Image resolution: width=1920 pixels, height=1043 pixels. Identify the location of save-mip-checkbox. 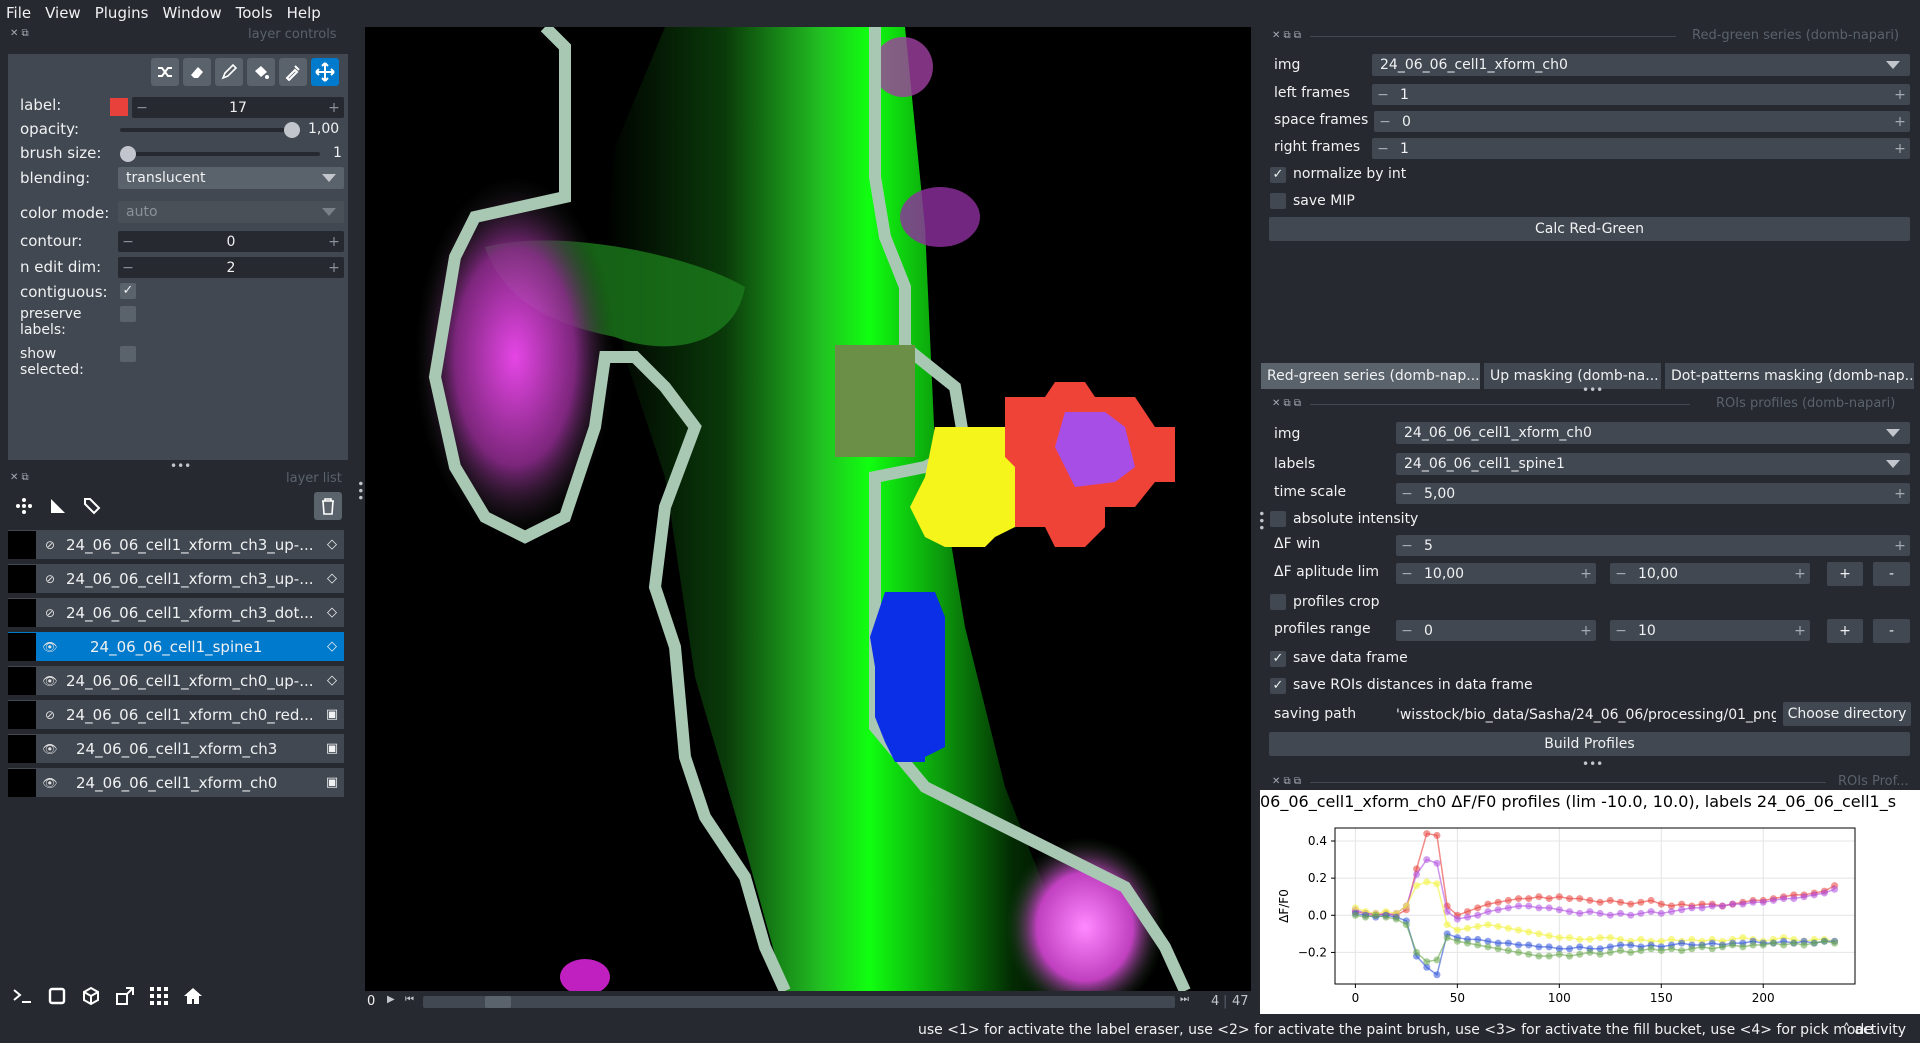
(1278, 201).